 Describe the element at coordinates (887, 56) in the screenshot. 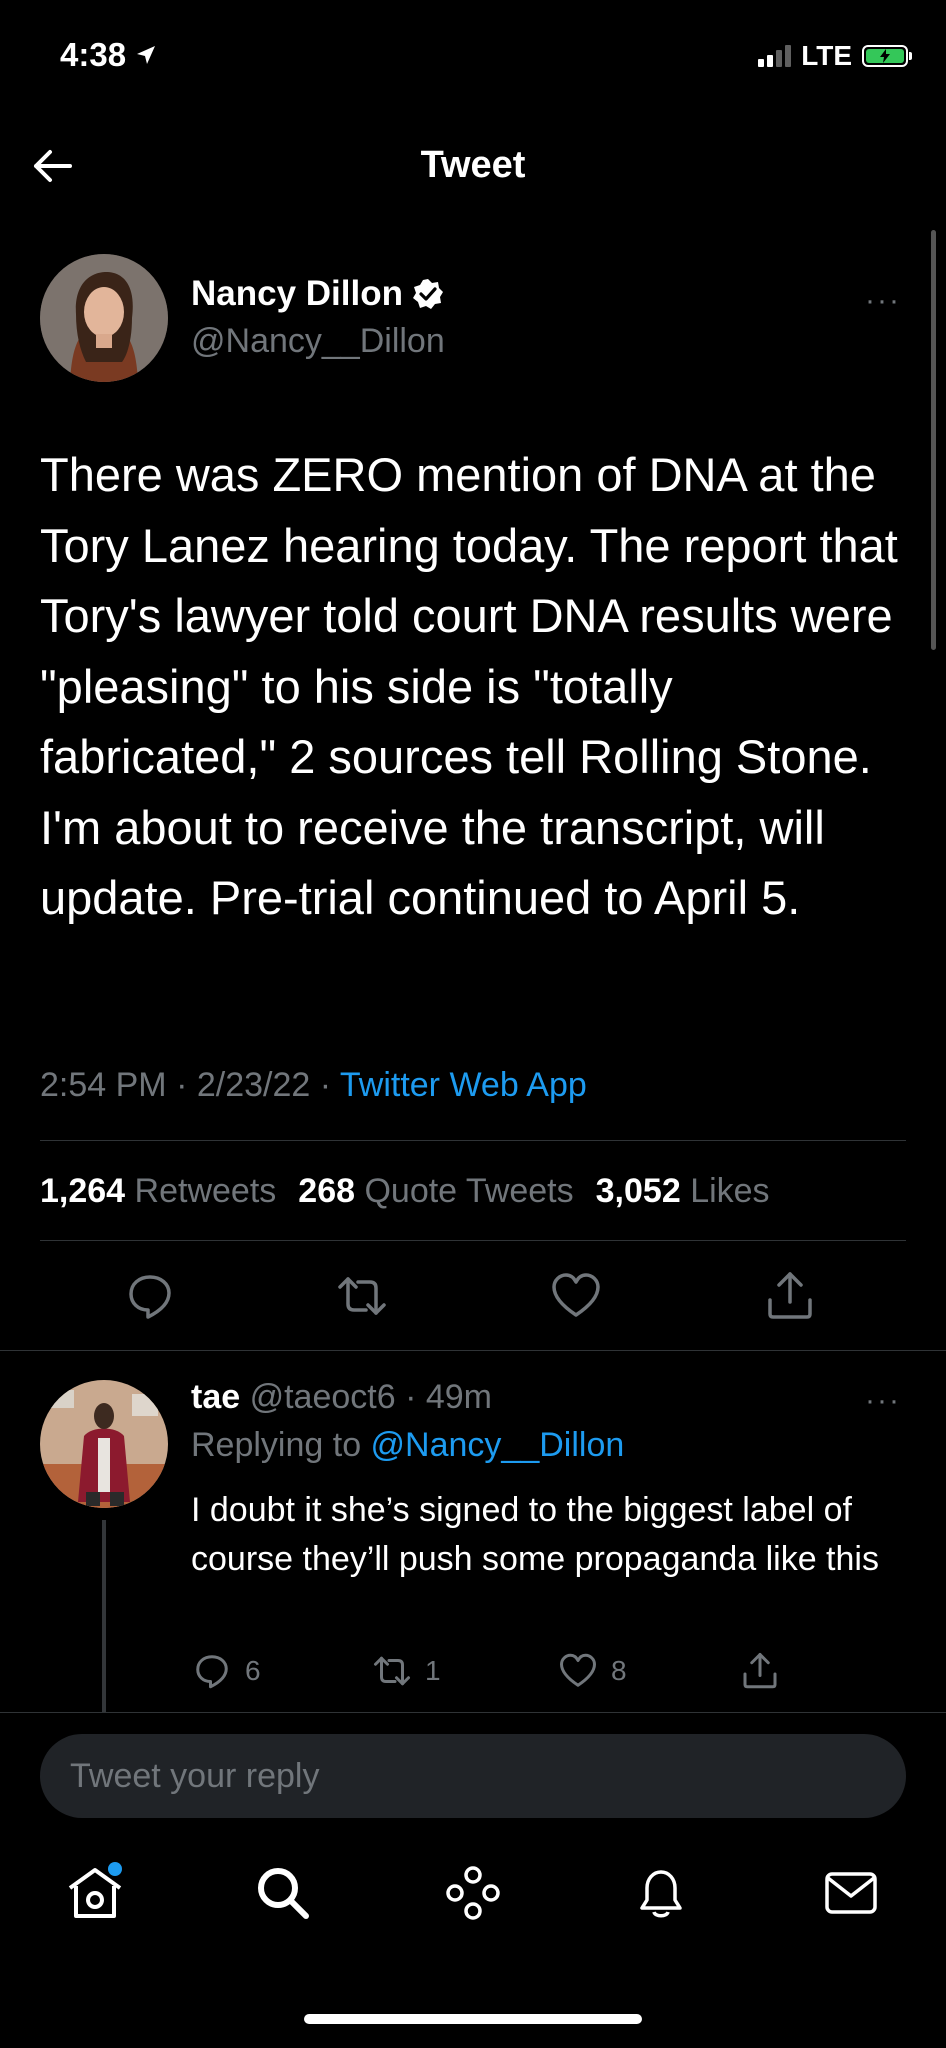

I see `battery-icon` at that location.